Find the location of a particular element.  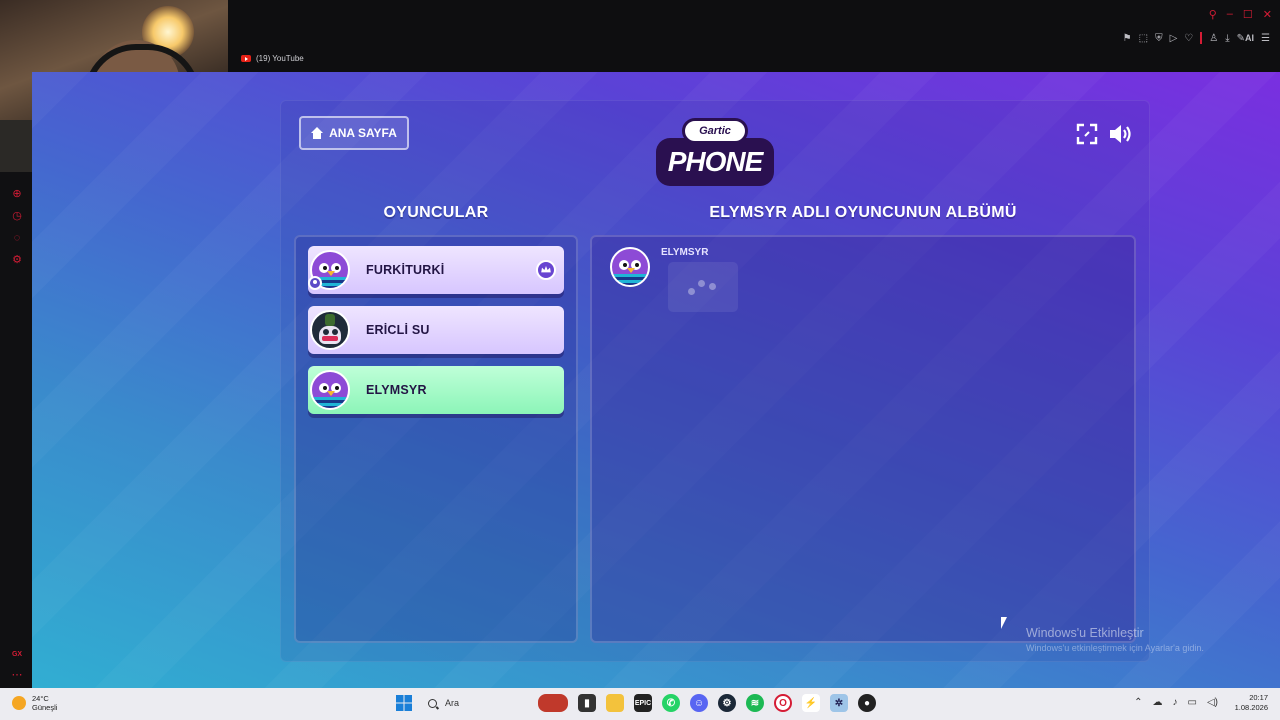

player-name: ERİCLİ SU is located at coordinates (398, 330).